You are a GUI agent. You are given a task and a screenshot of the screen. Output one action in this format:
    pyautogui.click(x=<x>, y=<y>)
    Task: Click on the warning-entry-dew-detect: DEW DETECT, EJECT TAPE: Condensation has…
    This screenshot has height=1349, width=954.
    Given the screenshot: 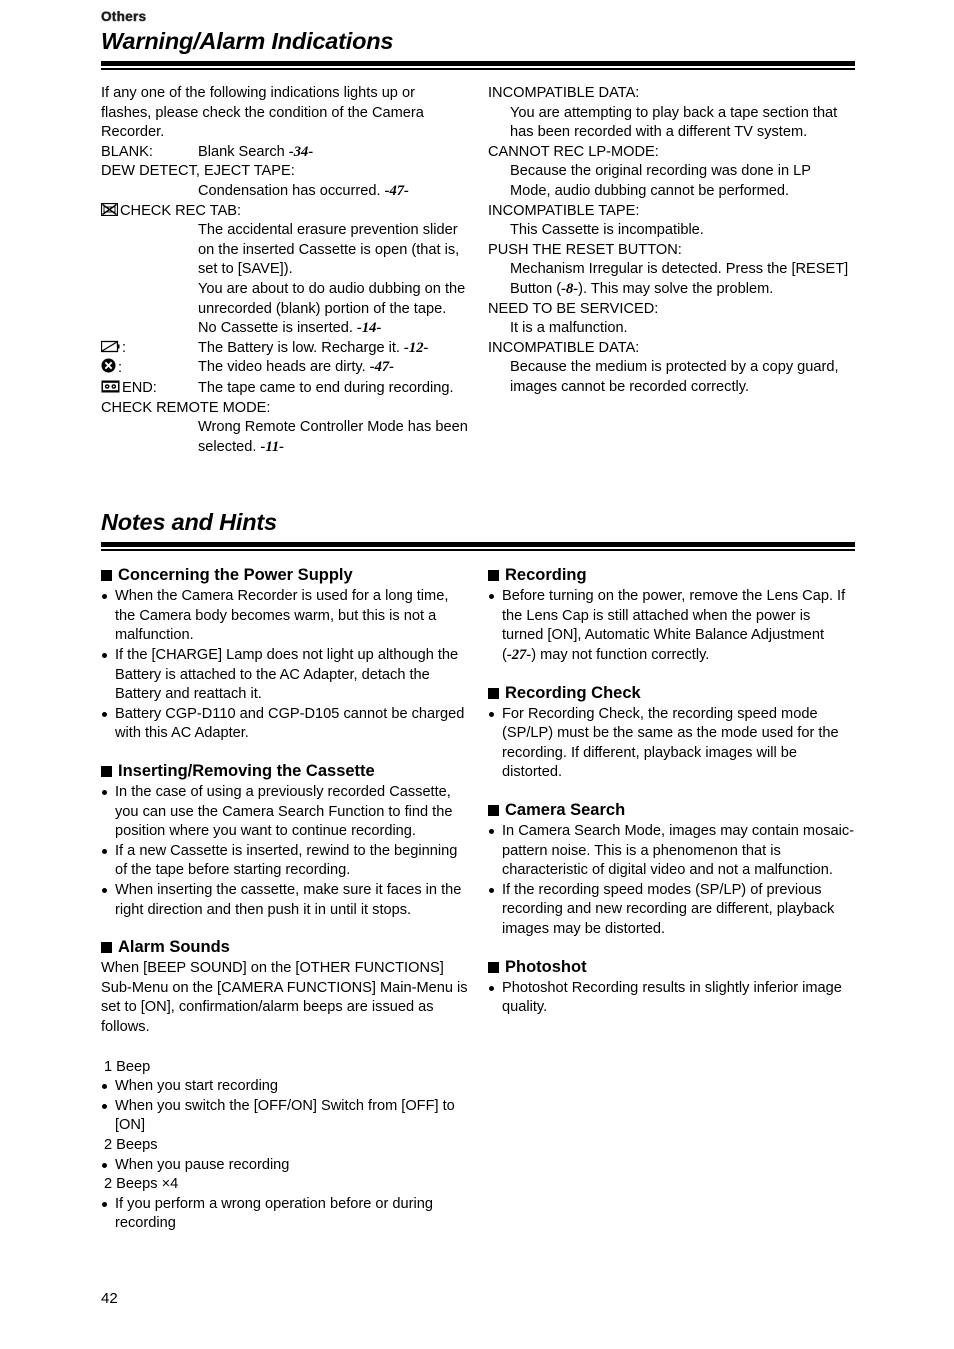 What is the action you would take?
    pyautogui.click(x=284, y=181)
    